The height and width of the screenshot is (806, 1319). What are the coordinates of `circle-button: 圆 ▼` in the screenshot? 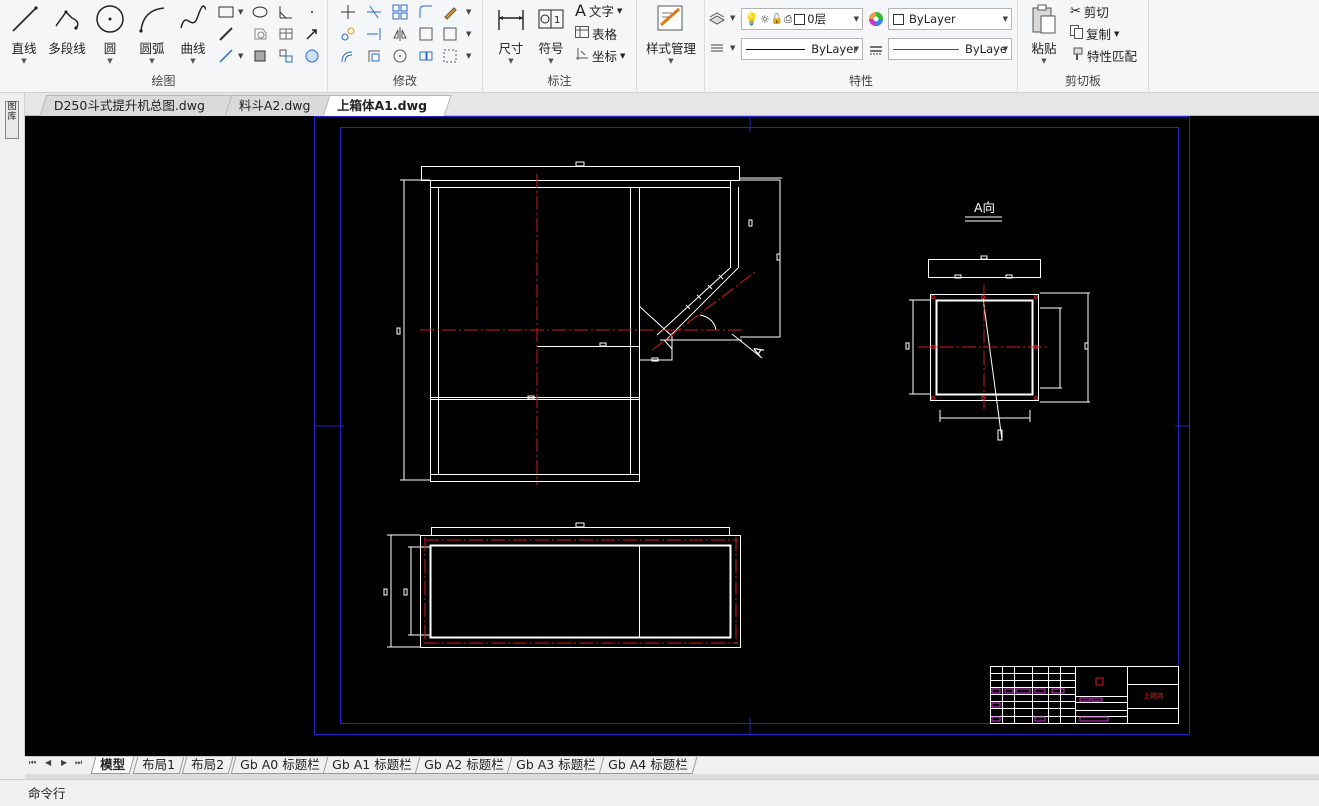 It's located at (110, 33).